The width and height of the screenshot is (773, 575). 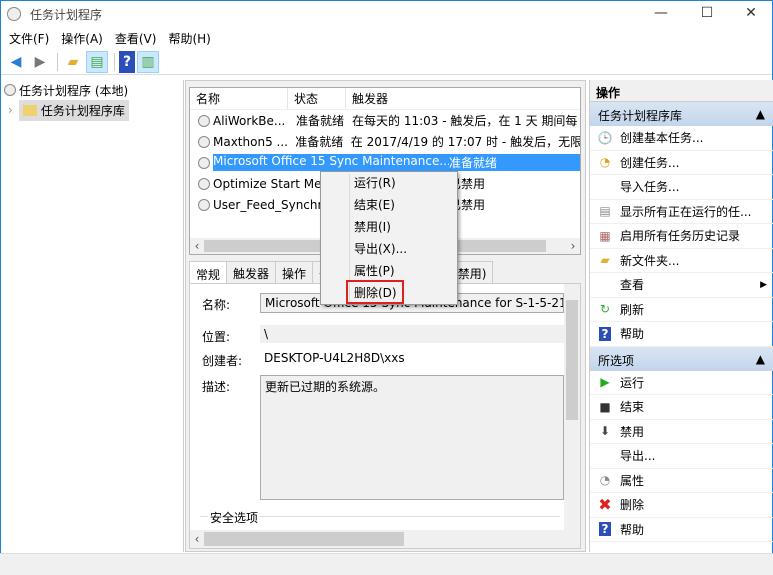 What do you see at coordinates (763, 284) in the screenshot?
I see `submenu-arrow-icon: ▶` at bounding box center [763, 284].